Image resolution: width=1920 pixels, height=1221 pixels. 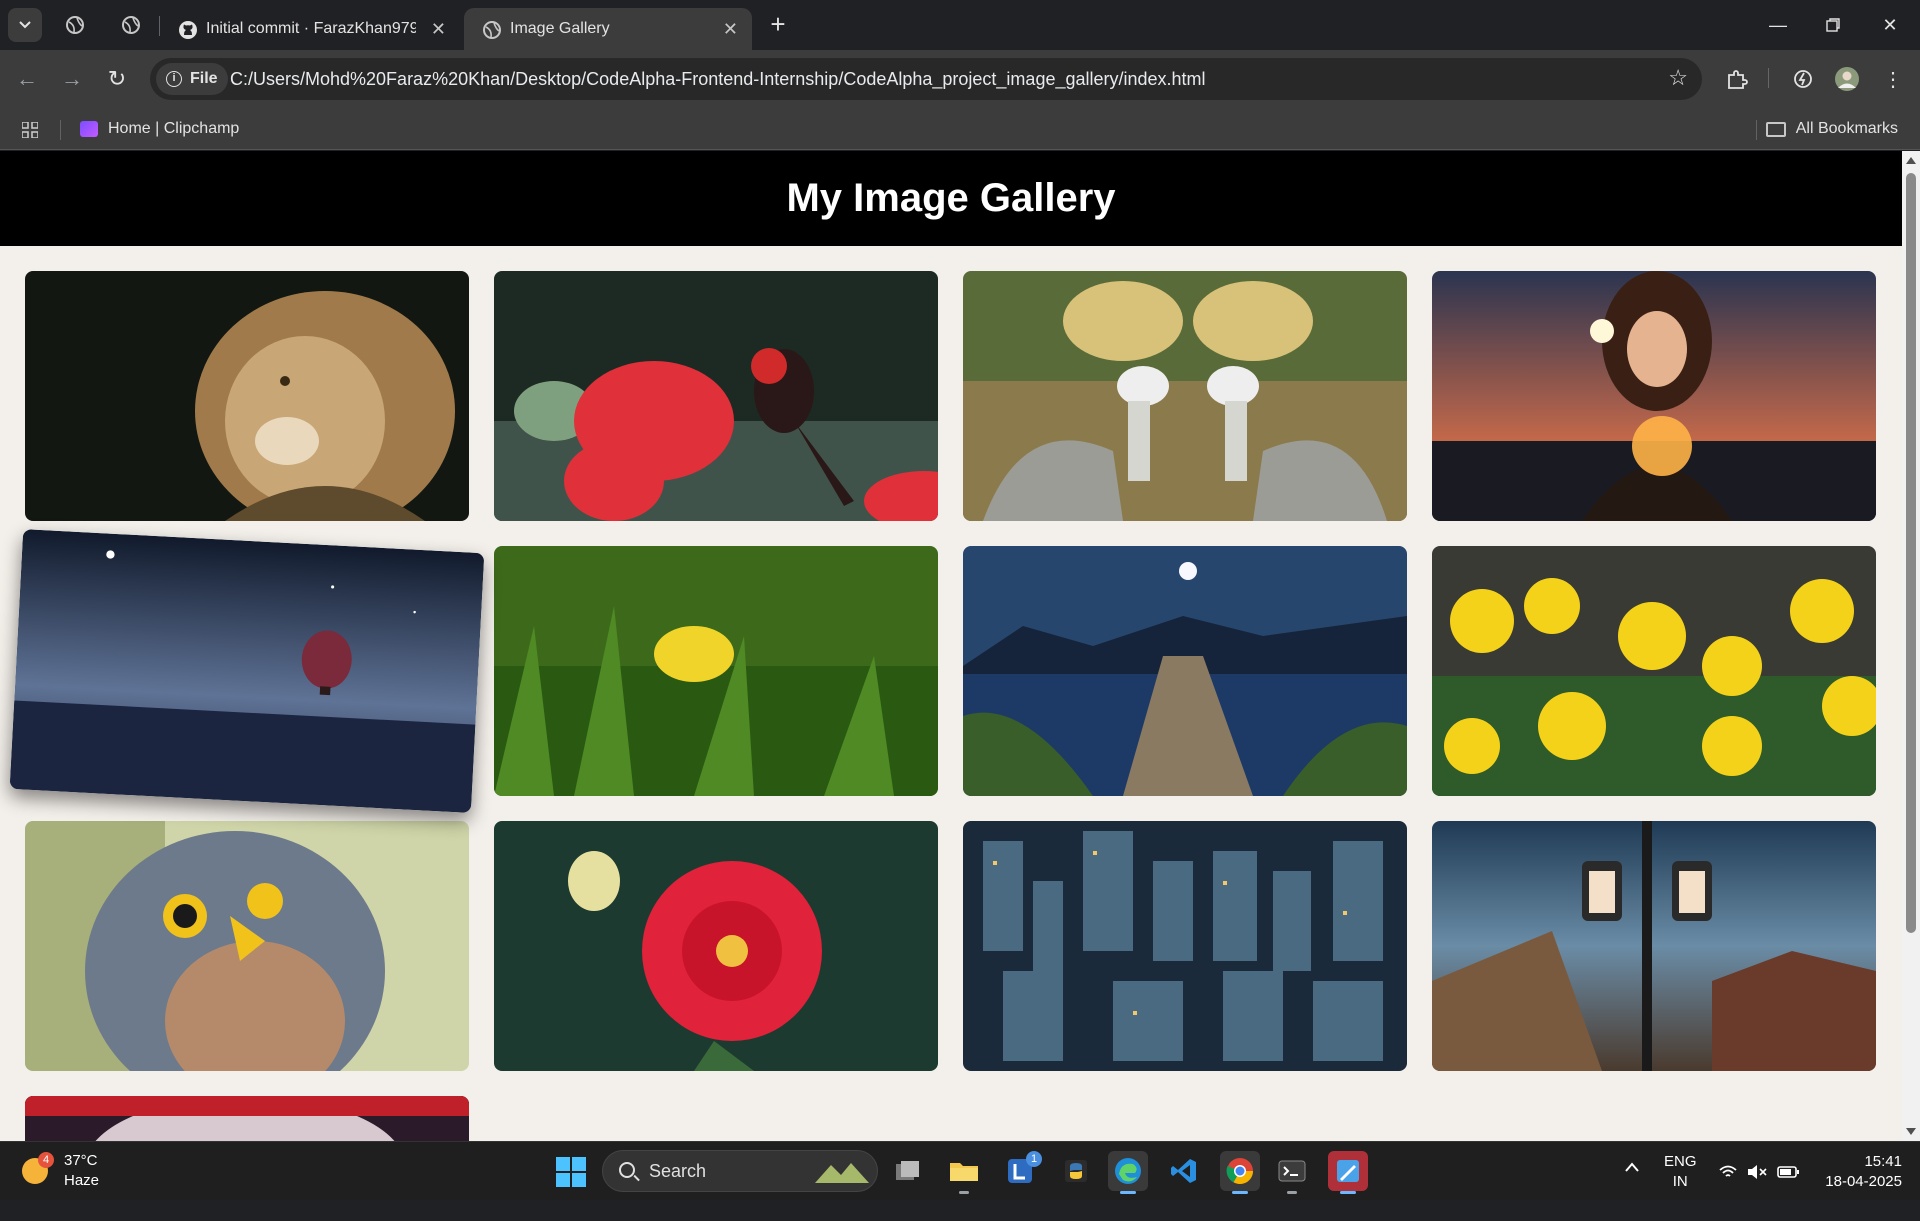 What do you see at coordinates (174, 128) in the screenshot?
I see `bookmark-label: Home | Clipchamp` at bounding box center [174, 128].